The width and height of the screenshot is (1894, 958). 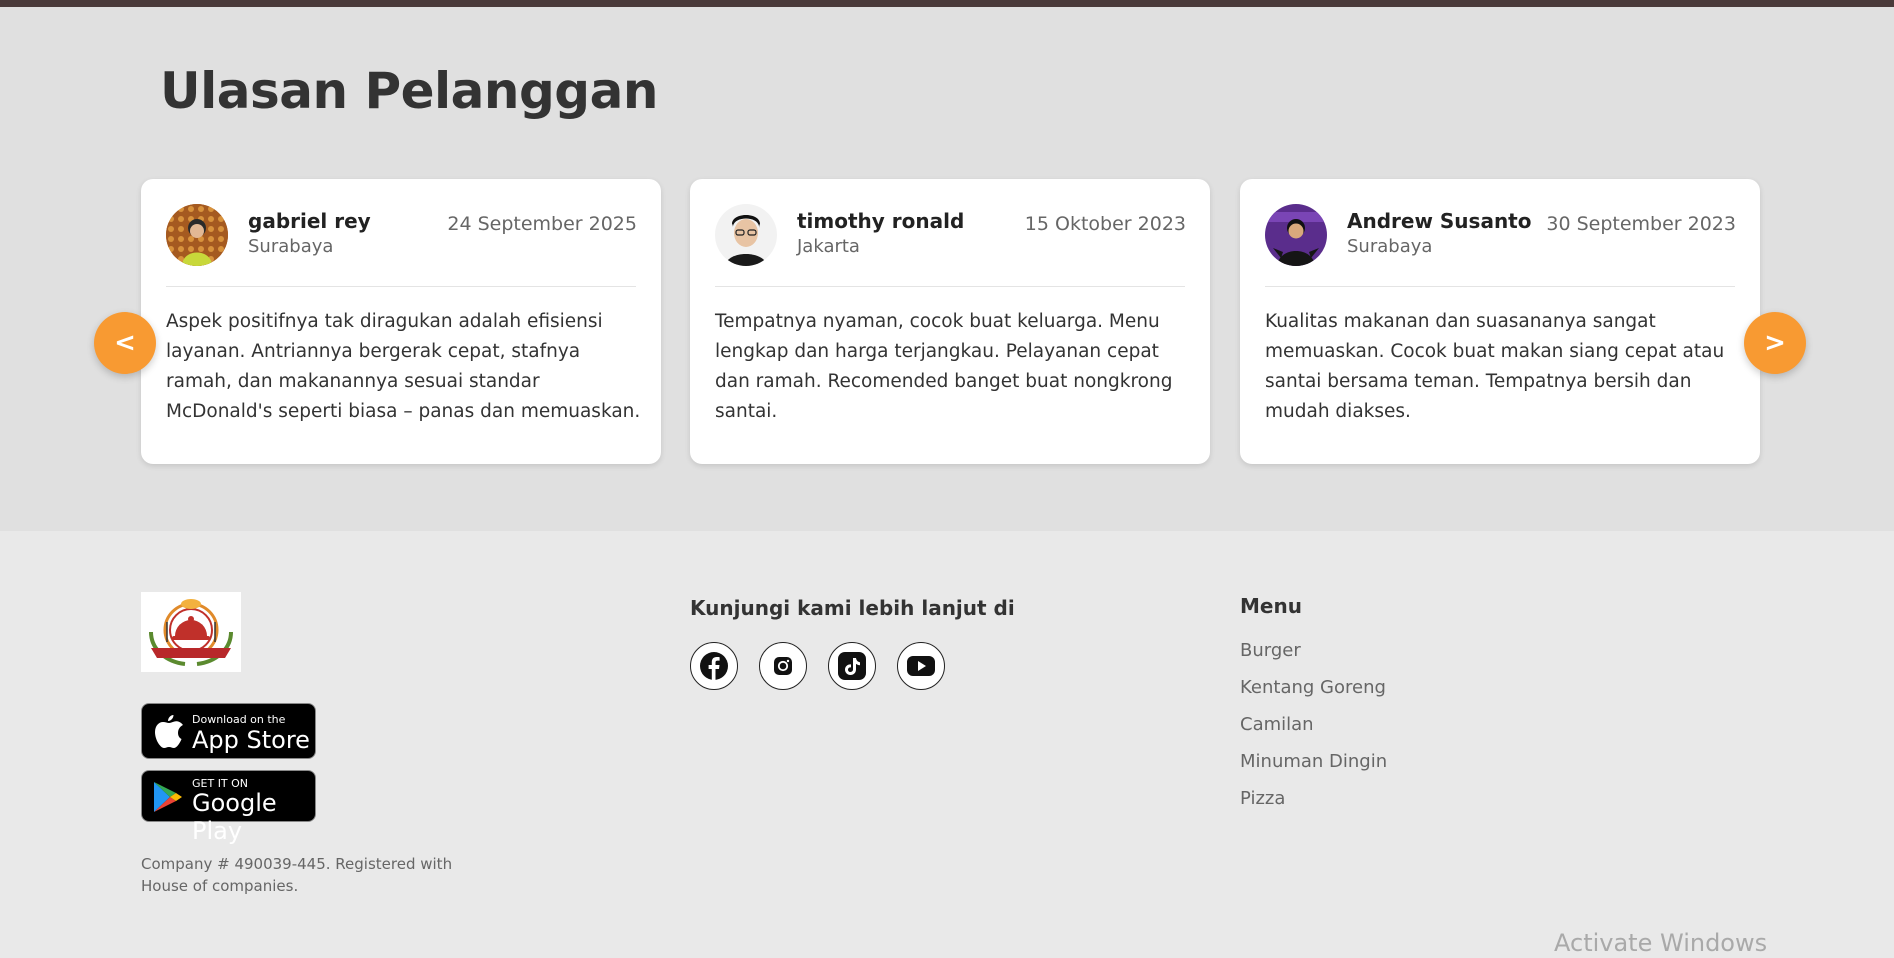 I want to click on social-heading: Kunjungi kami lebih lanjut di, so click(x=852, y=608).